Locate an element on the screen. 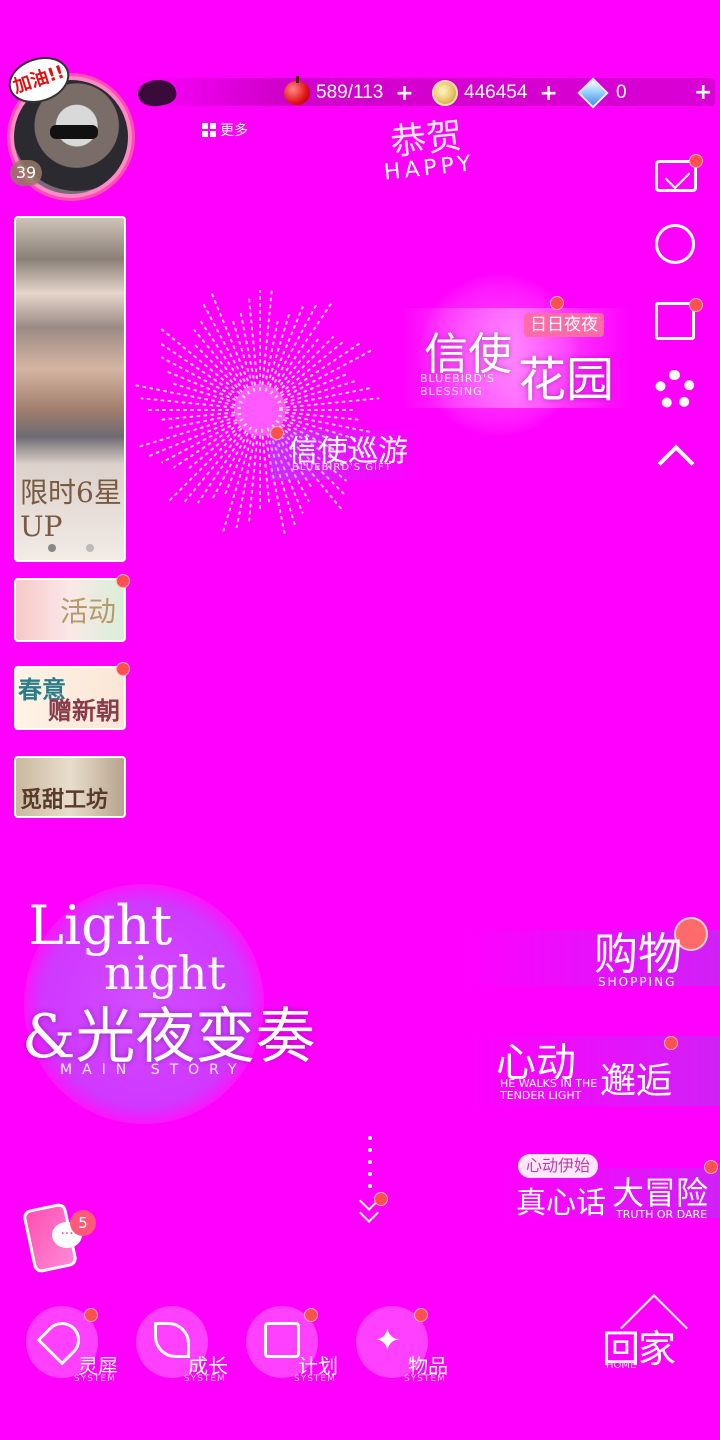 The image size is (720, 1440). garden-subtitle: BLUEBIRD'S BLESSING is located at coordinates (458, 385).